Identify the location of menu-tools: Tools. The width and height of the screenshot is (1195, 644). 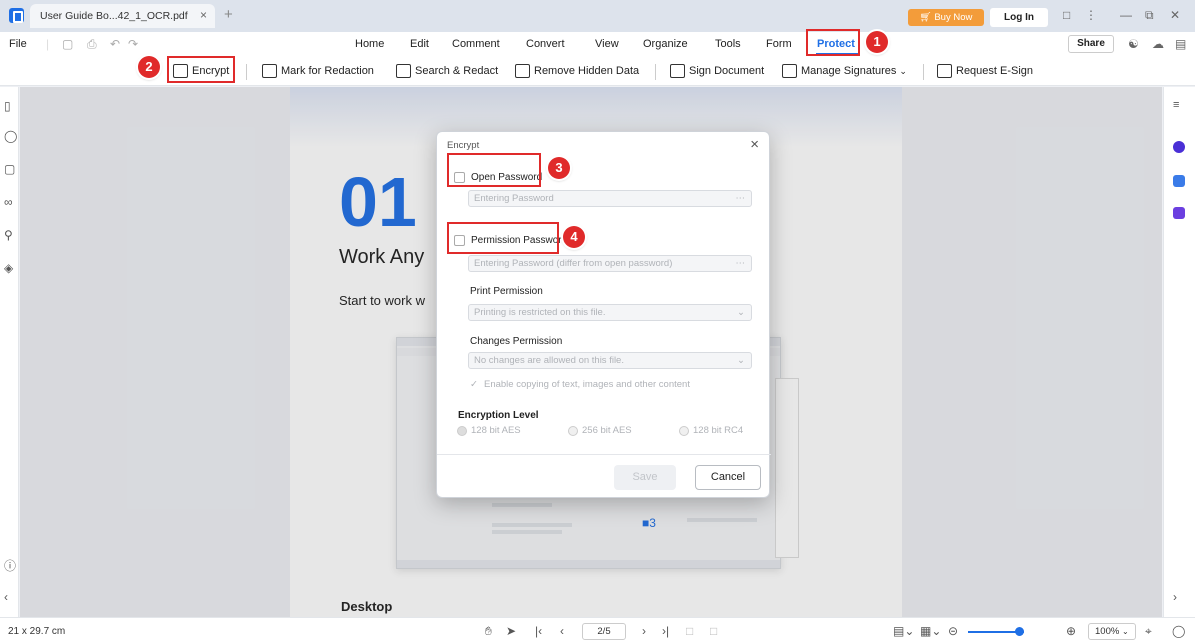
(728, 44).